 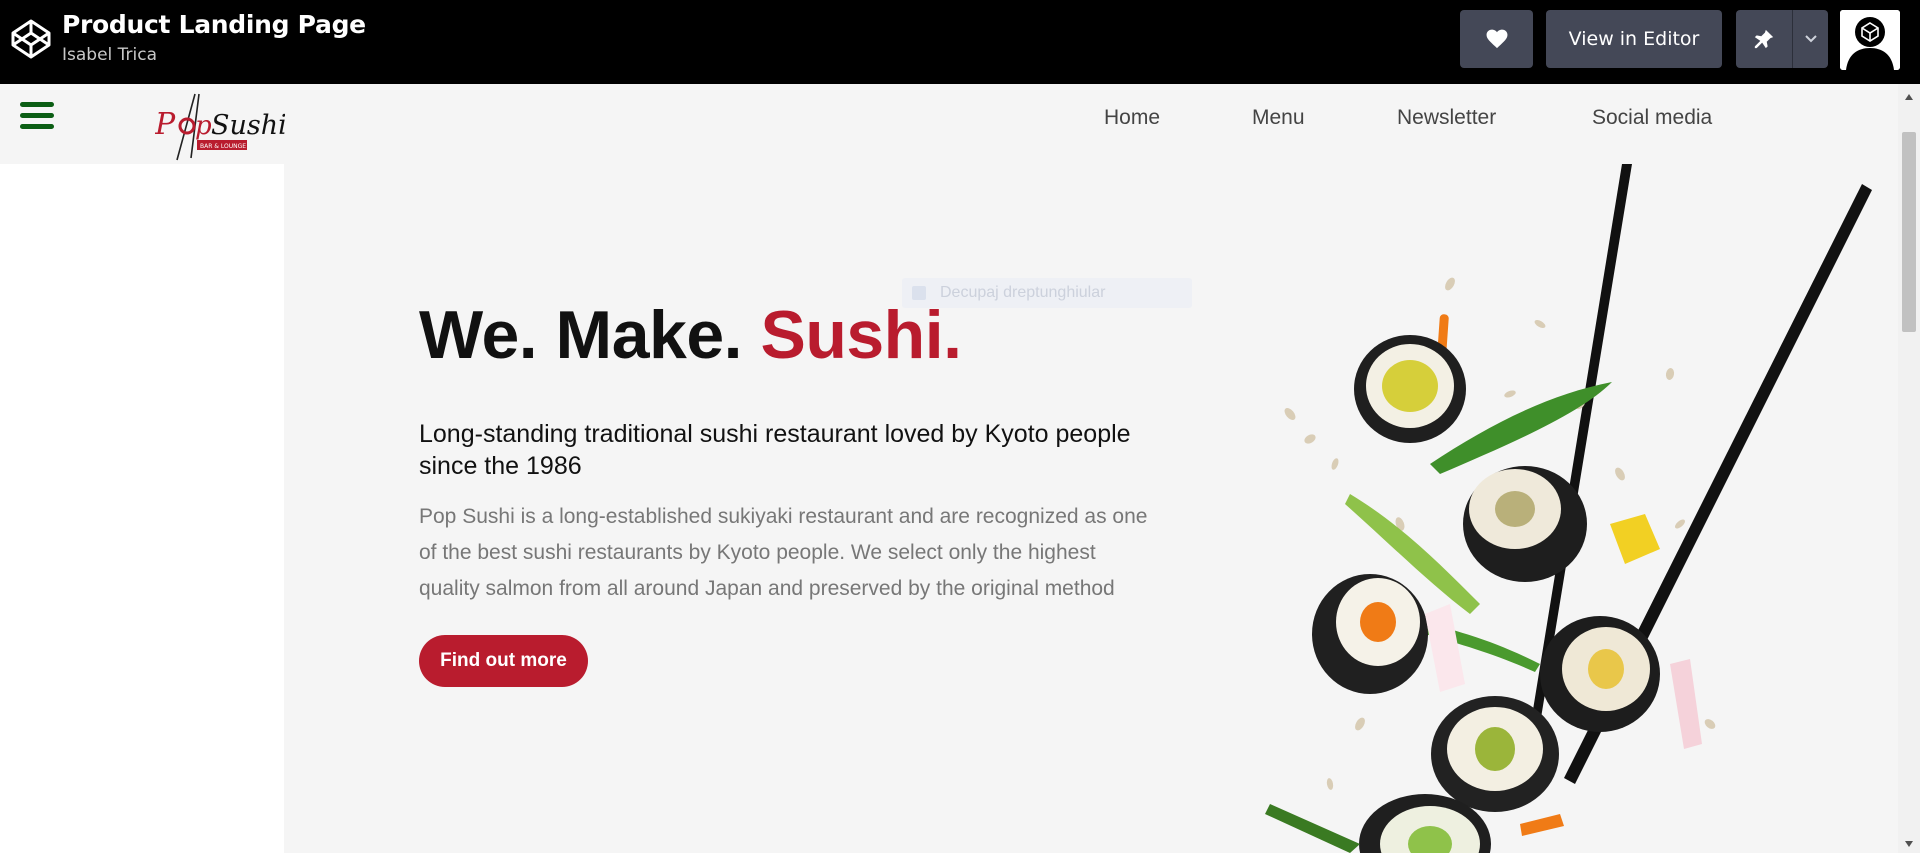 I want to click on pin-button, so click(x=1764, y=39).